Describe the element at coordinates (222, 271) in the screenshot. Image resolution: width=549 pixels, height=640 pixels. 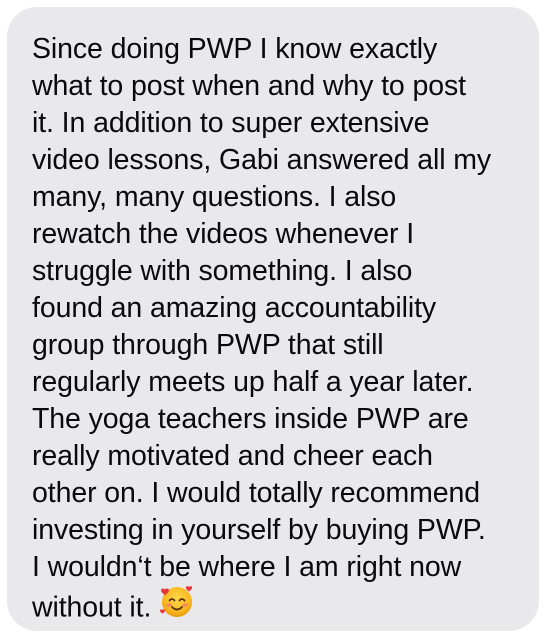
I see `message-line: struggle with something. I also` at that location.